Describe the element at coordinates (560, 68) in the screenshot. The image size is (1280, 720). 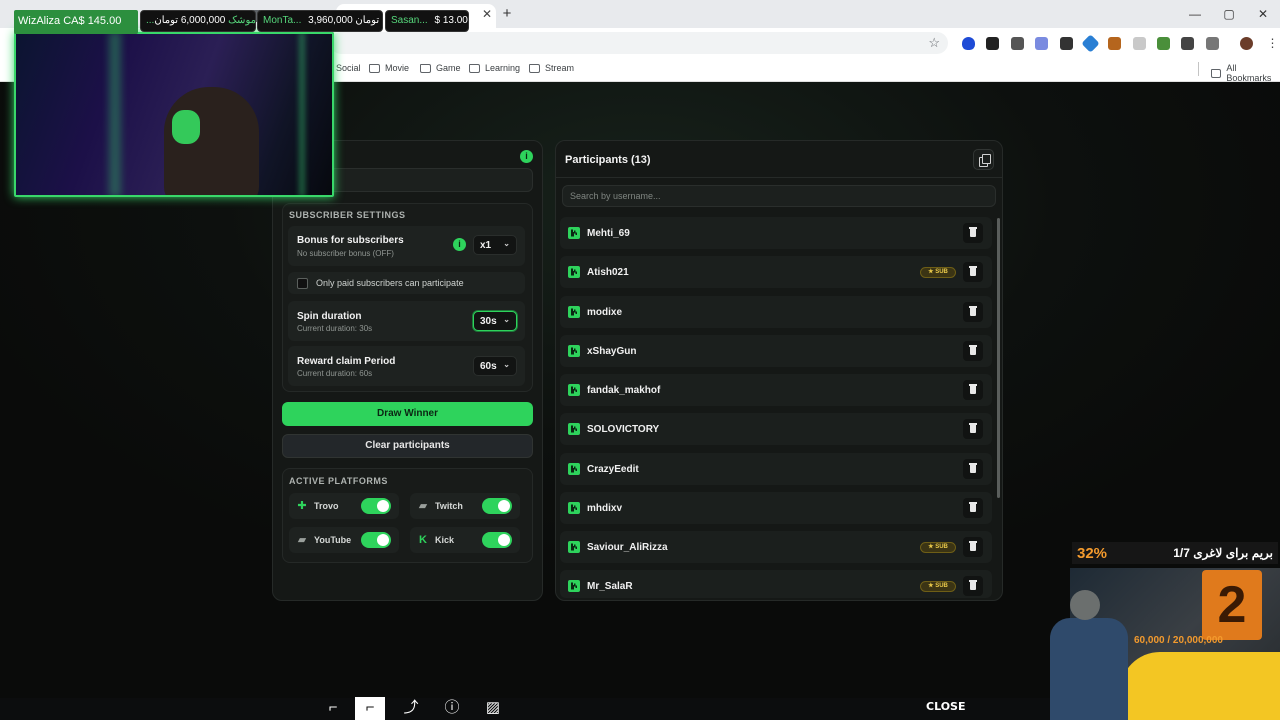
I see `bookmark-label: Stream` at that location.